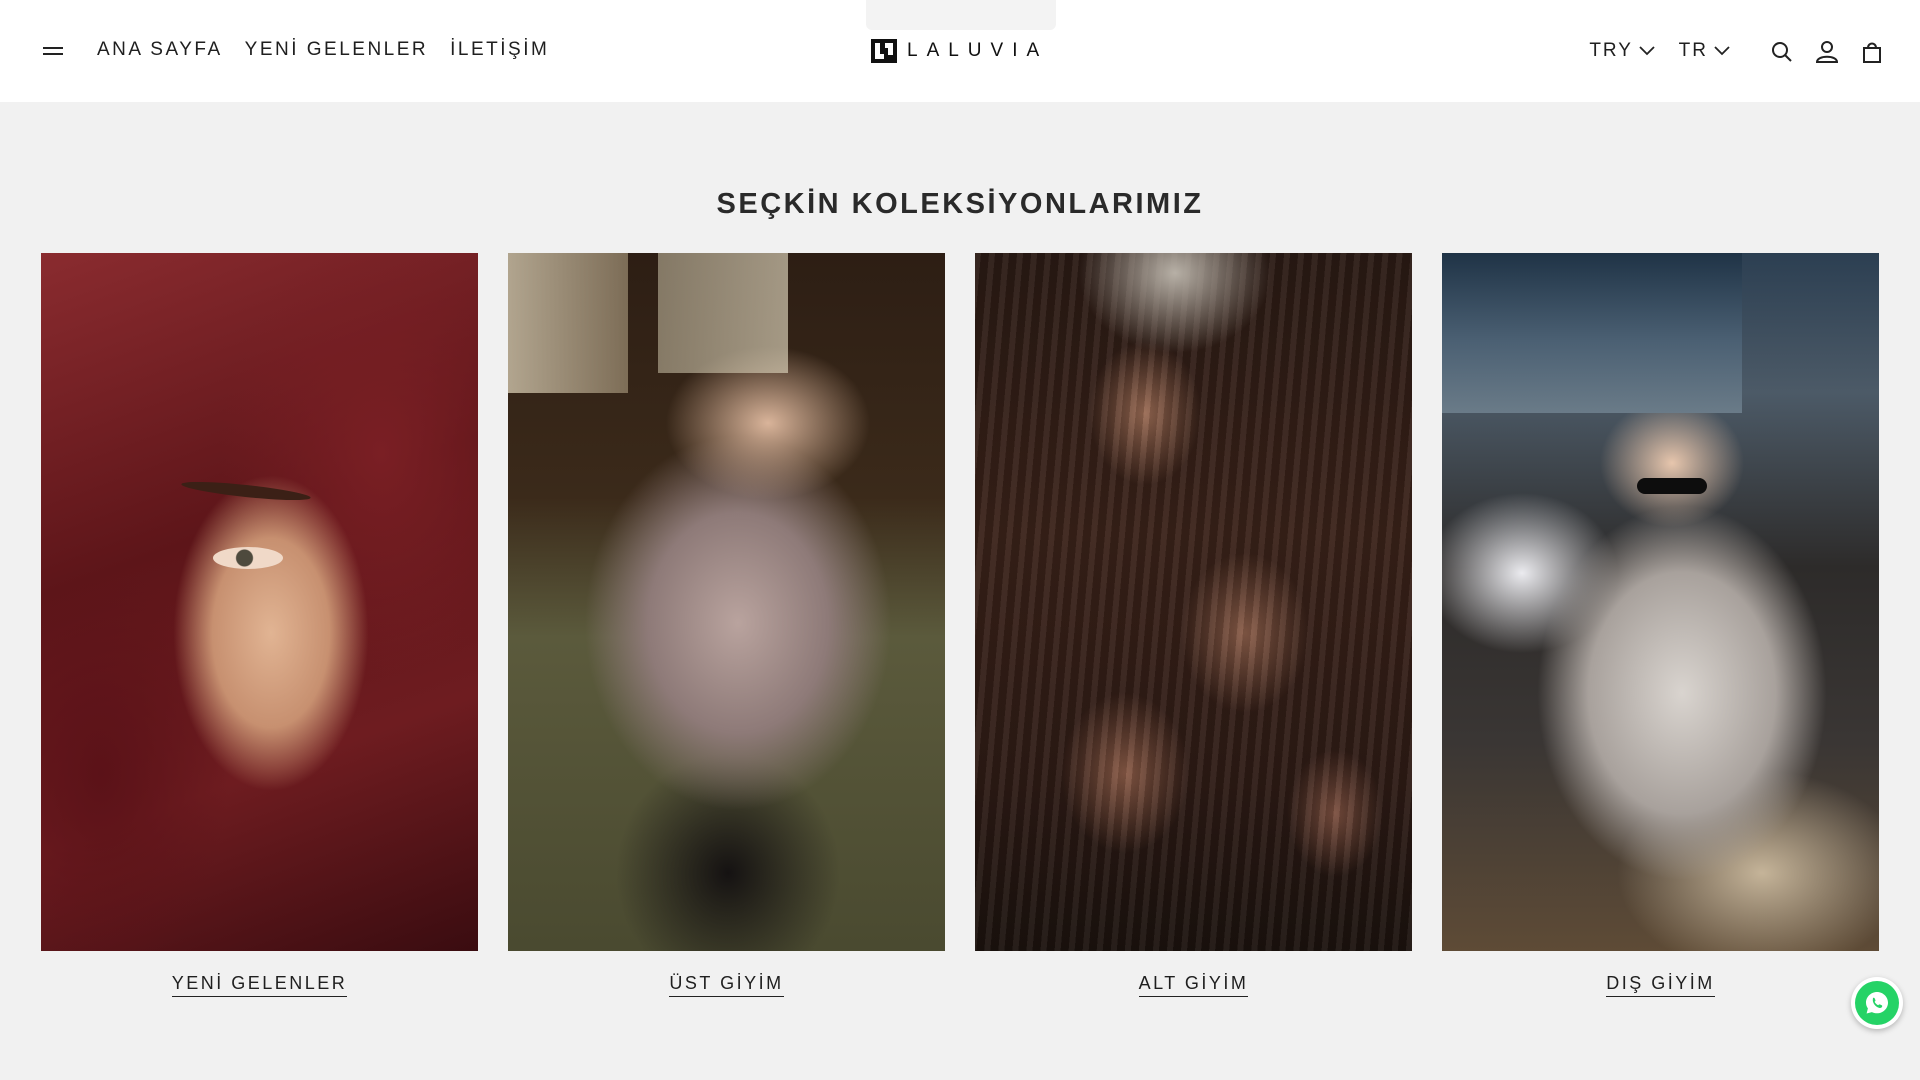 Image resolution: width=1920 pixels, height=1080 pixels. What do you see at coordinates (884, 51) in the screenshot?
I see `logo-mark-icon` at bounding box center [884, 51].